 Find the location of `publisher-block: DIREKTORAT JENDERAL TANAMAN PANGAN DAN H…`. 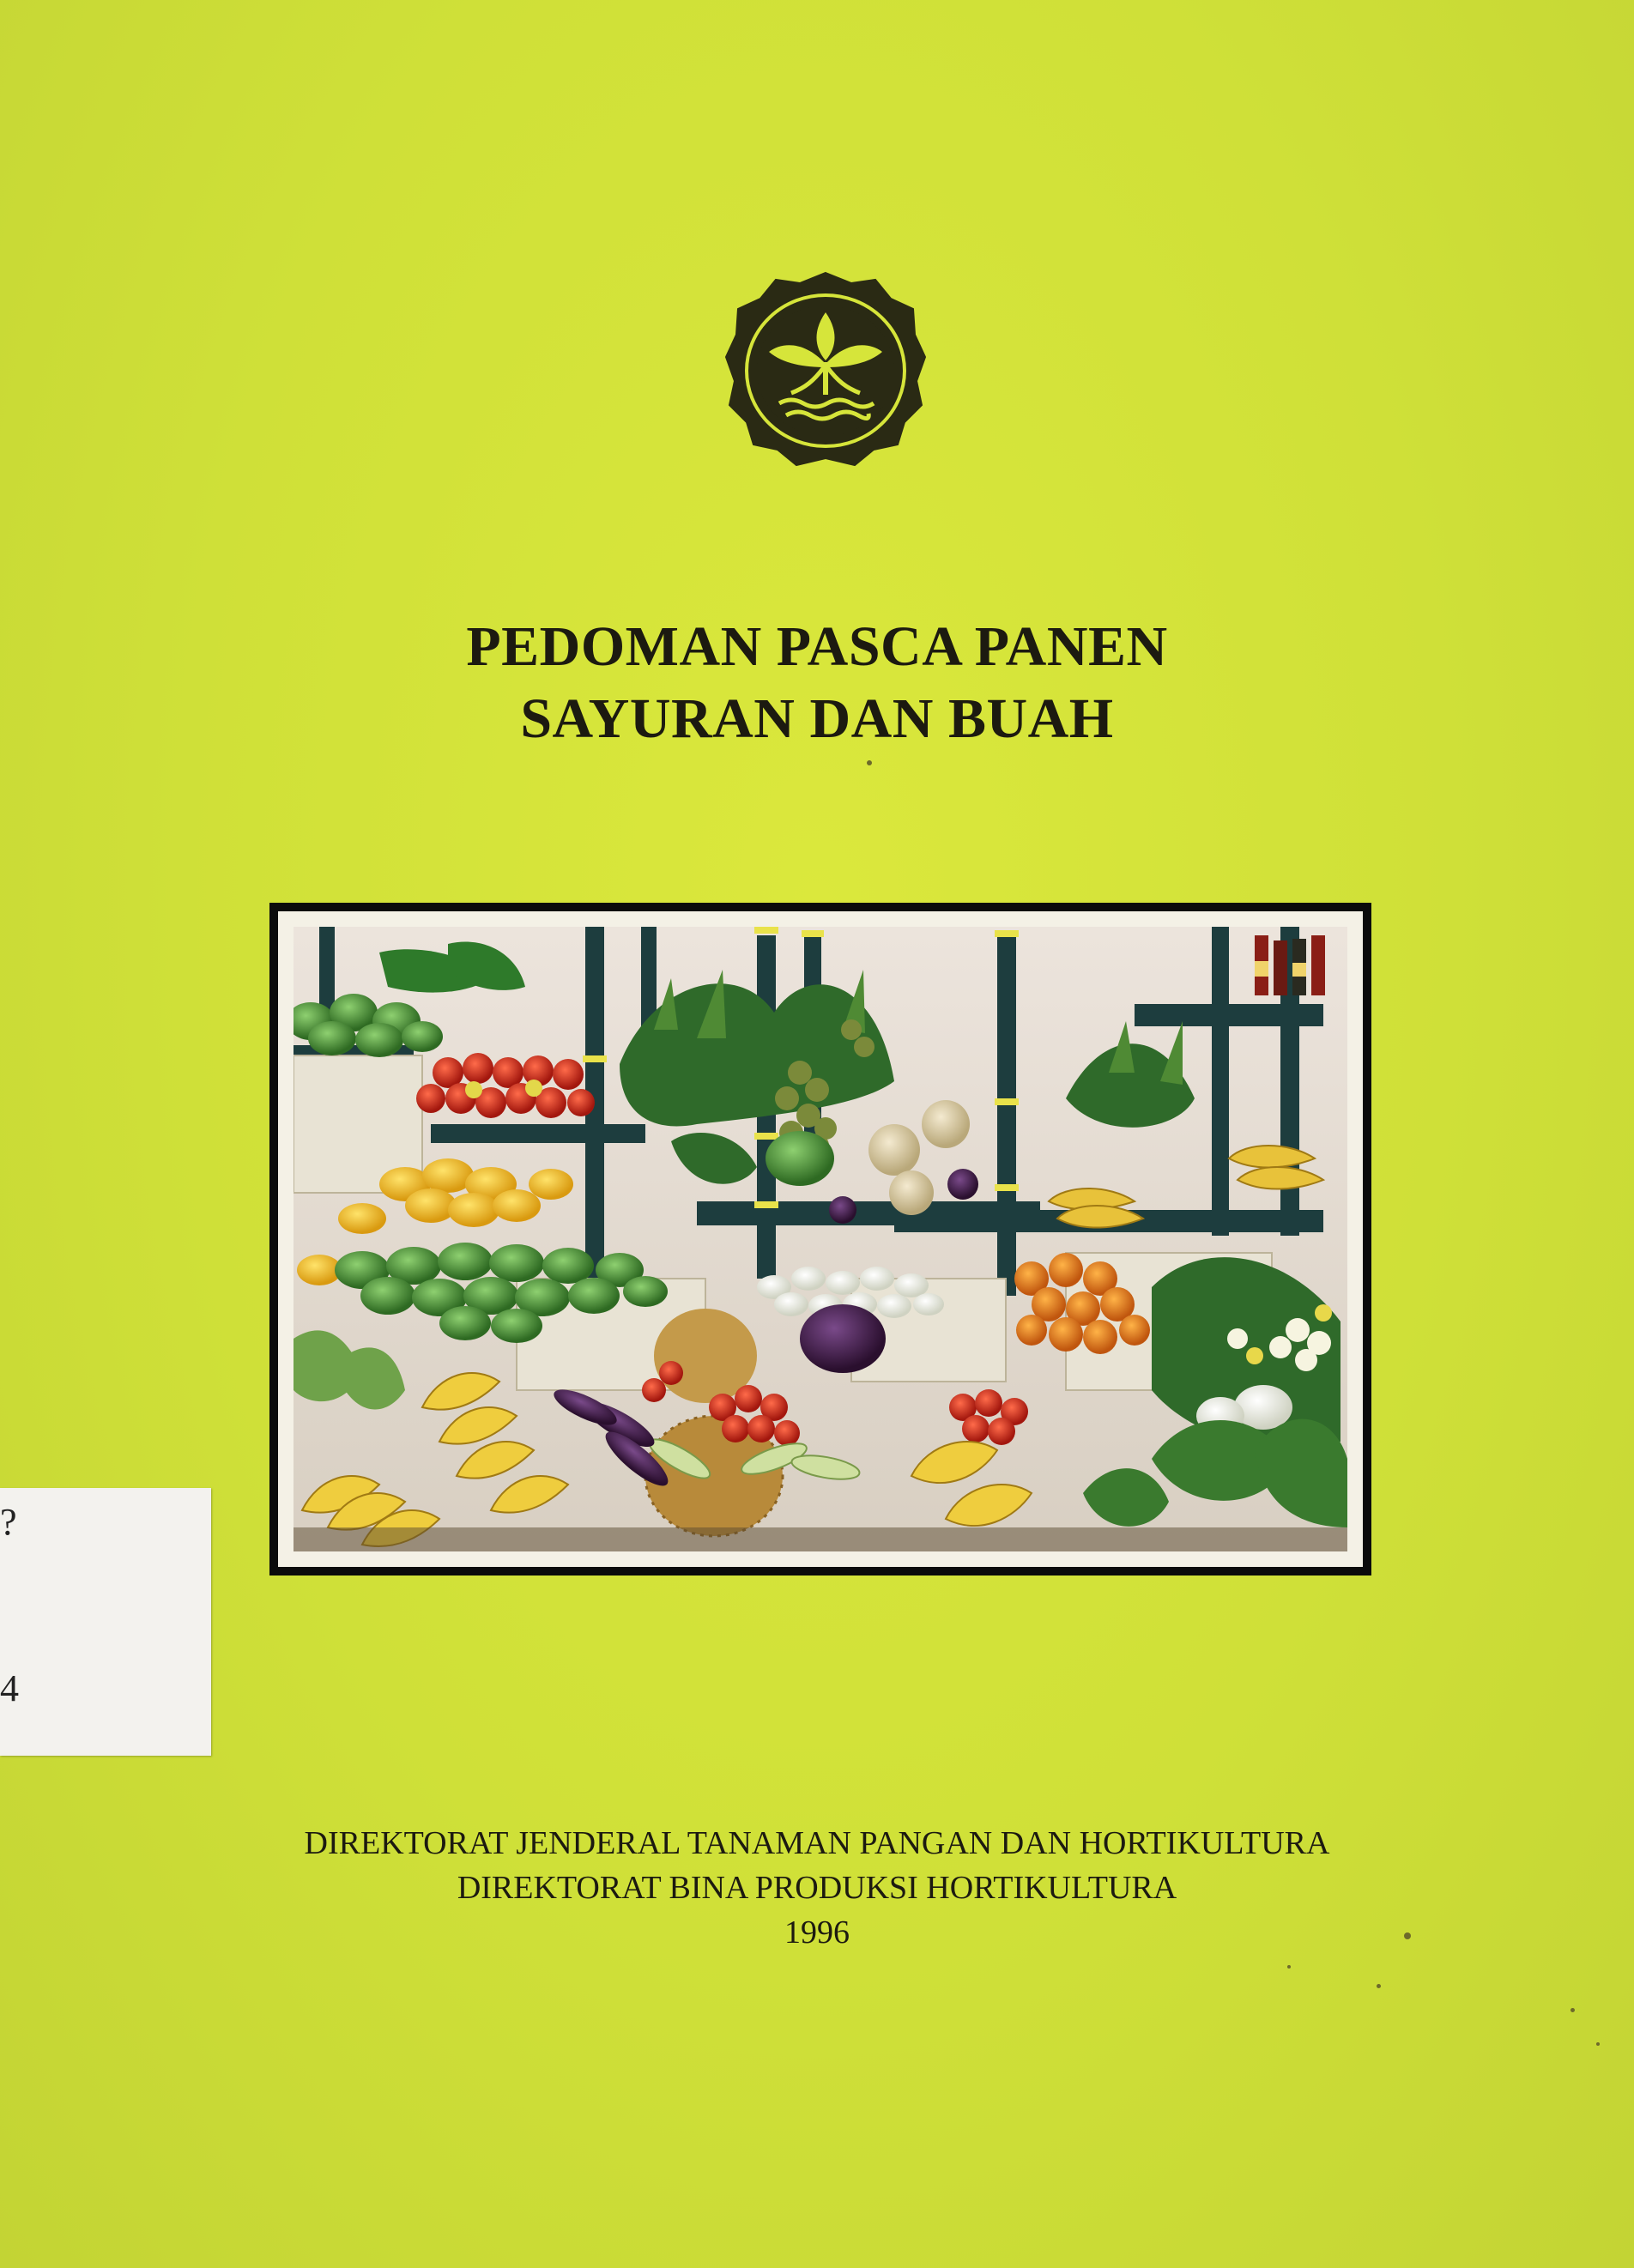

publisher-block: DIREKTORAT JENDERAL TANAMAN PANGAN DAN H… is located at coordinates (817, 1888).